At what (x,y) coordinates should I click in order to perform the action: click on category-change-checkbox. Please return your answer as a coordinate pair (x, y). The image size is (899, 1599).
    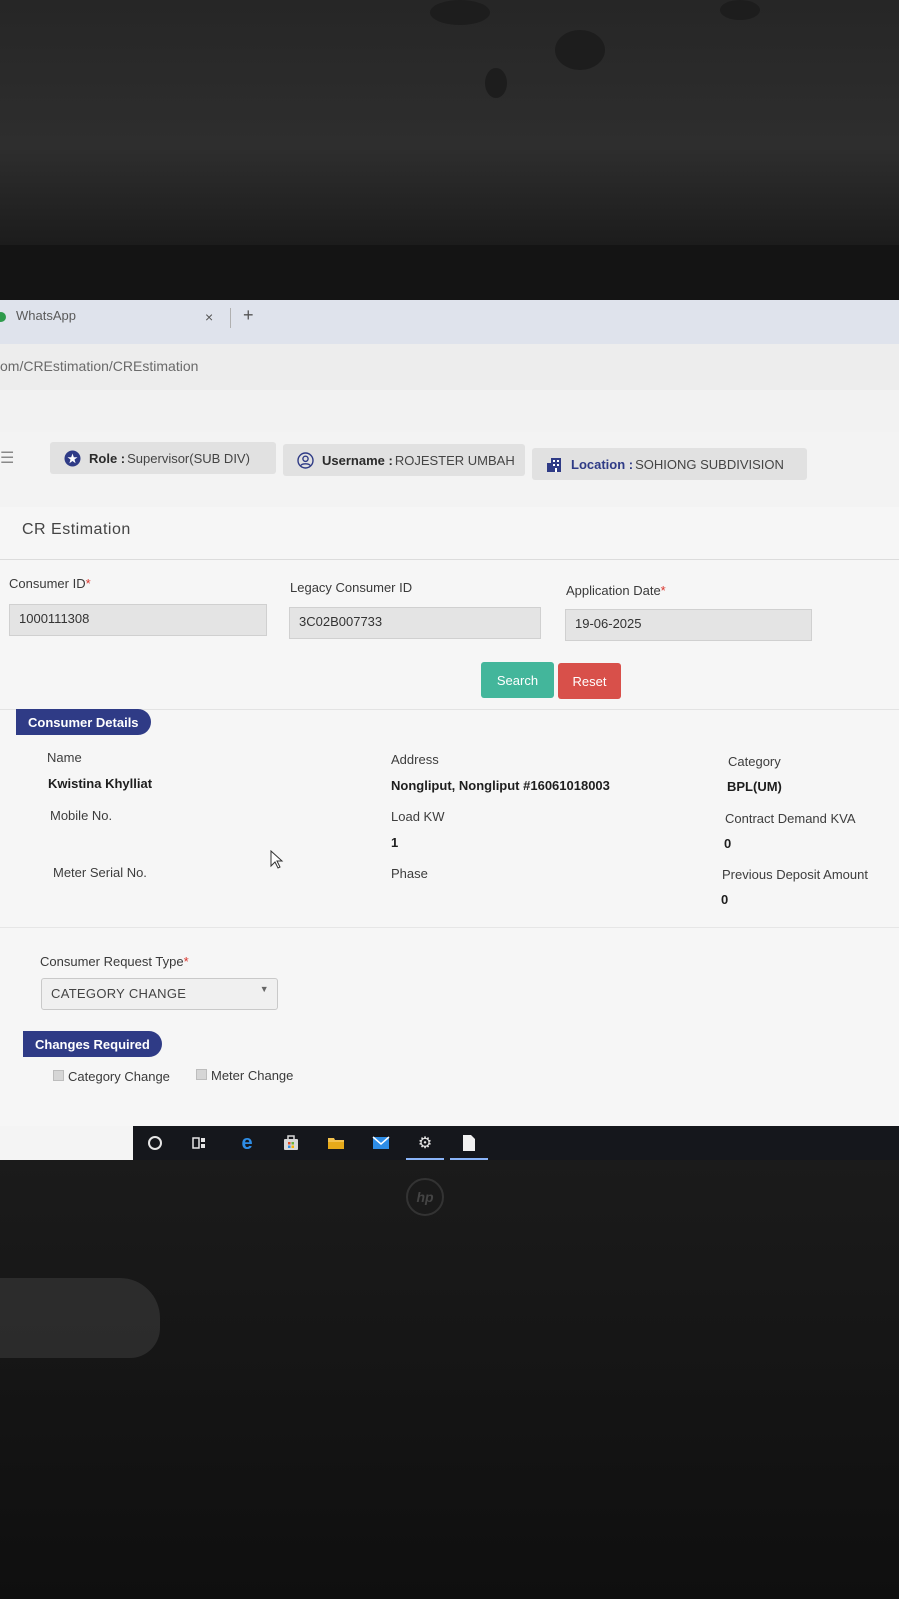
    Looking at the image, I should click on (58, 1075).